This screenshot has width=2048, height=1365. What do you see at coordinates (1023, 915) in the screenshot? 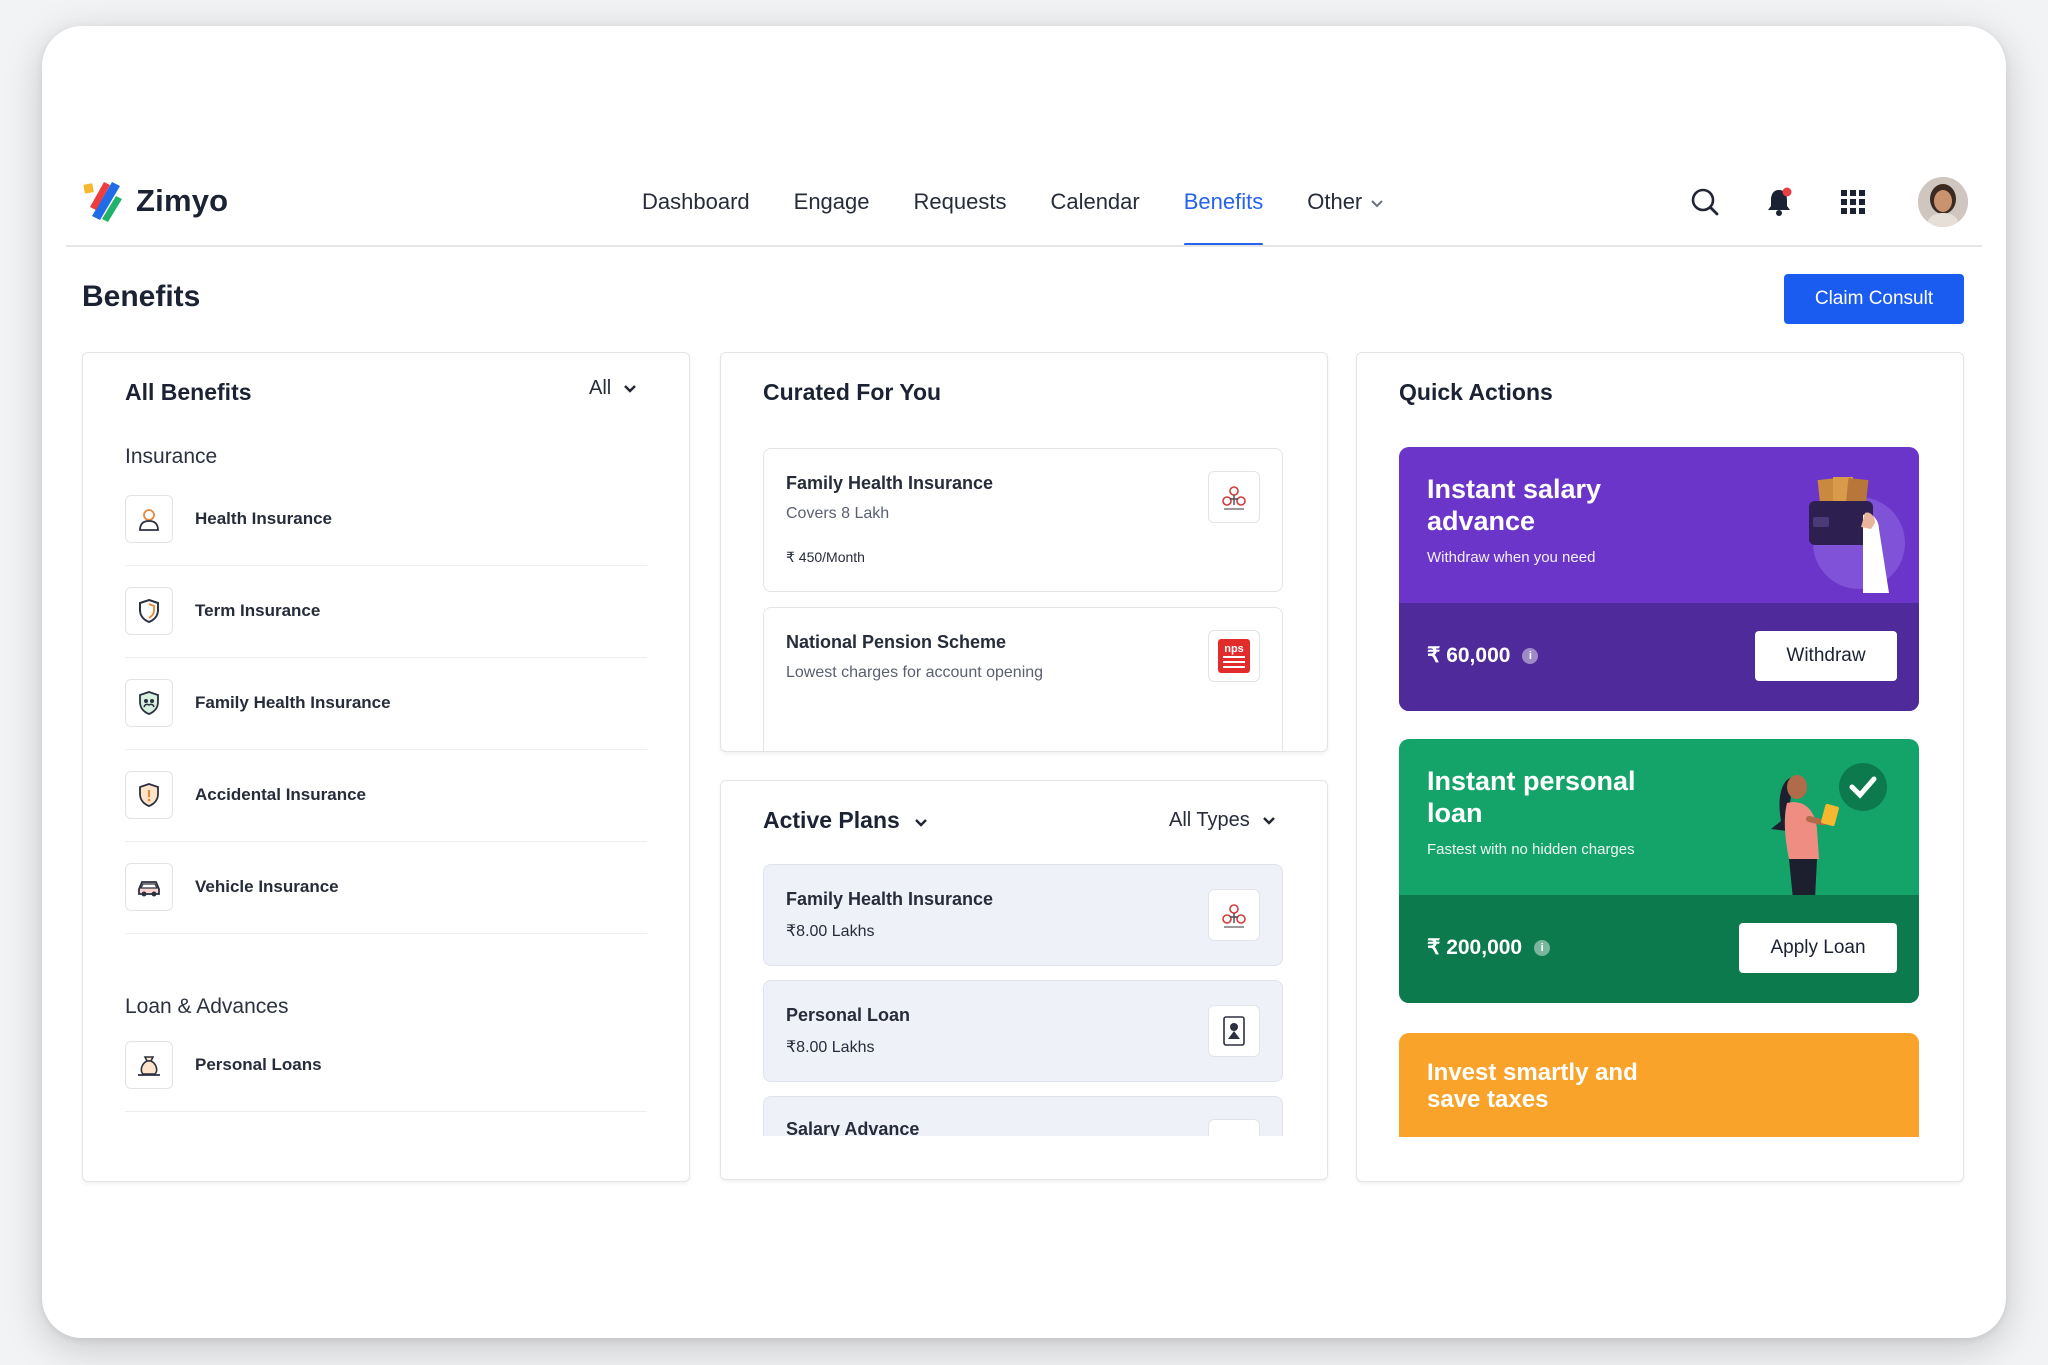
I see `active-plan-item: Family Health Insurance ₹8.00 Lakhs` at bounding box center [1023, 915].